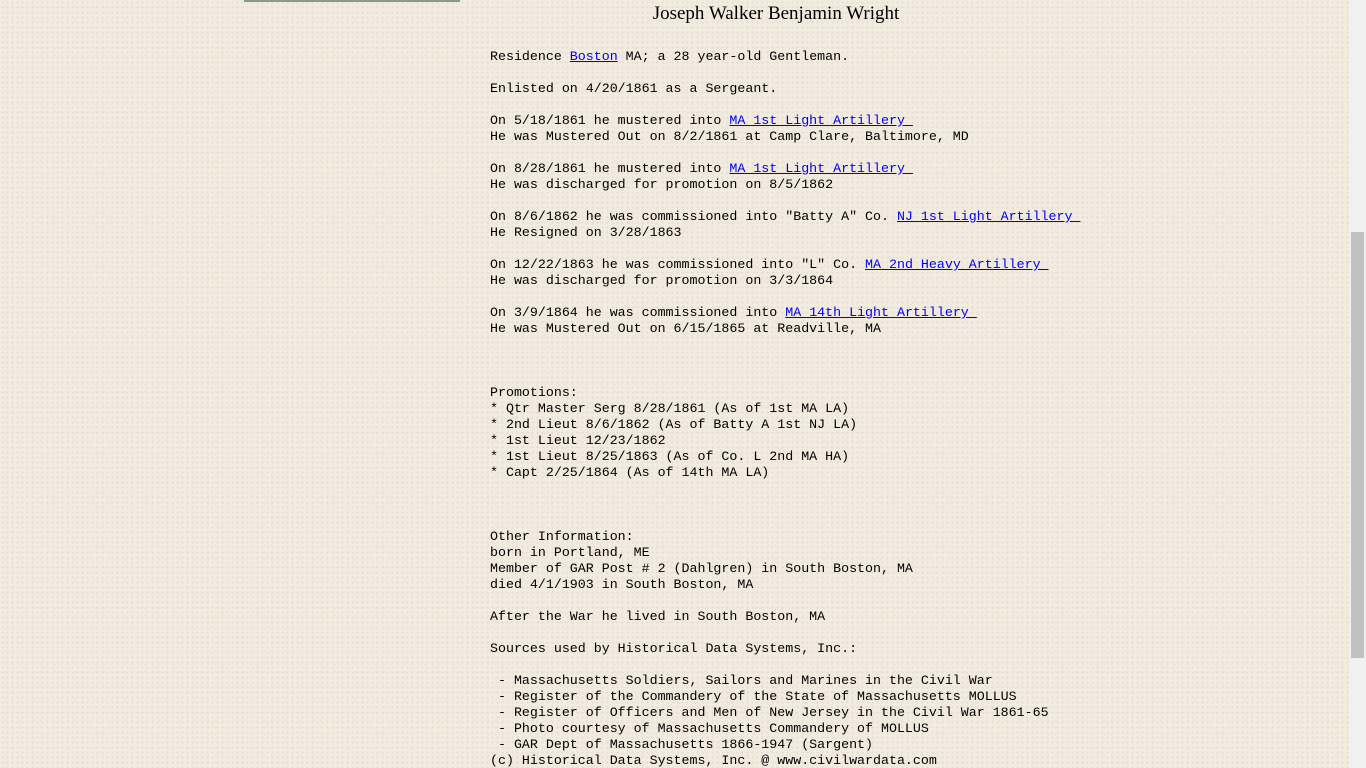 Image resolution: width=1366 pixels, height=768 pixels. I want to click on promotion-item: * 1st Lieut 12/23/1862, so click(578, 440).